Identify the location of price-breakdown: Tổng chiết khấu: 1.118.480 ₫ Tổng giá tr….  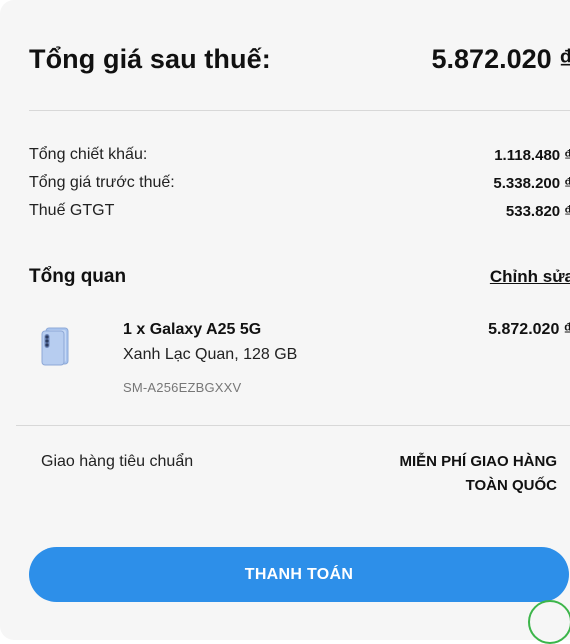
(299, 183).